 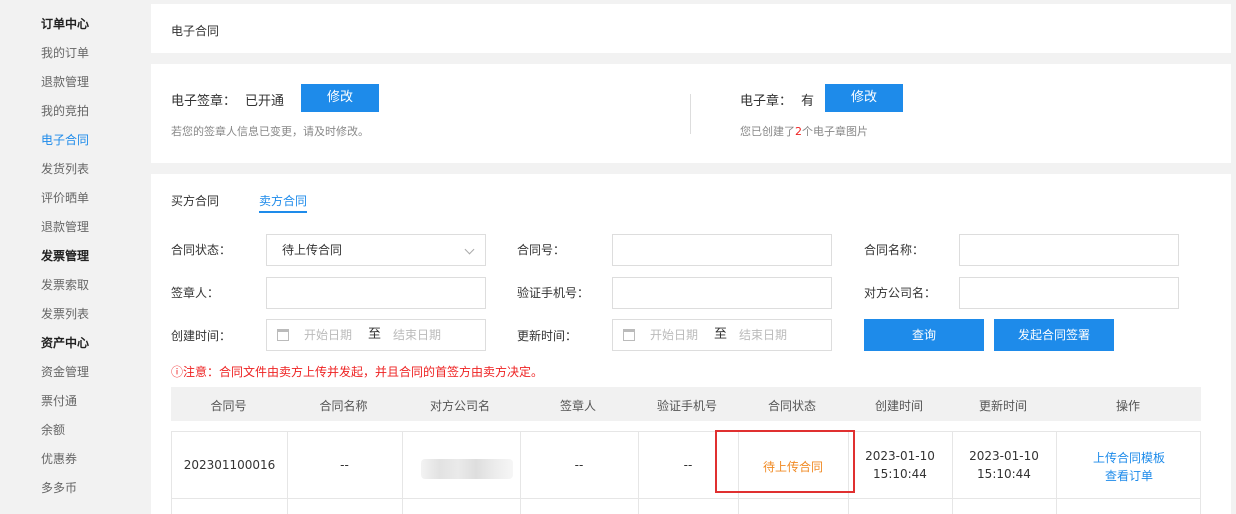 What do you see at coordinates (579, 465) in the screenshot?
I see `signer-cell: --` at bounding box center [579, 465].